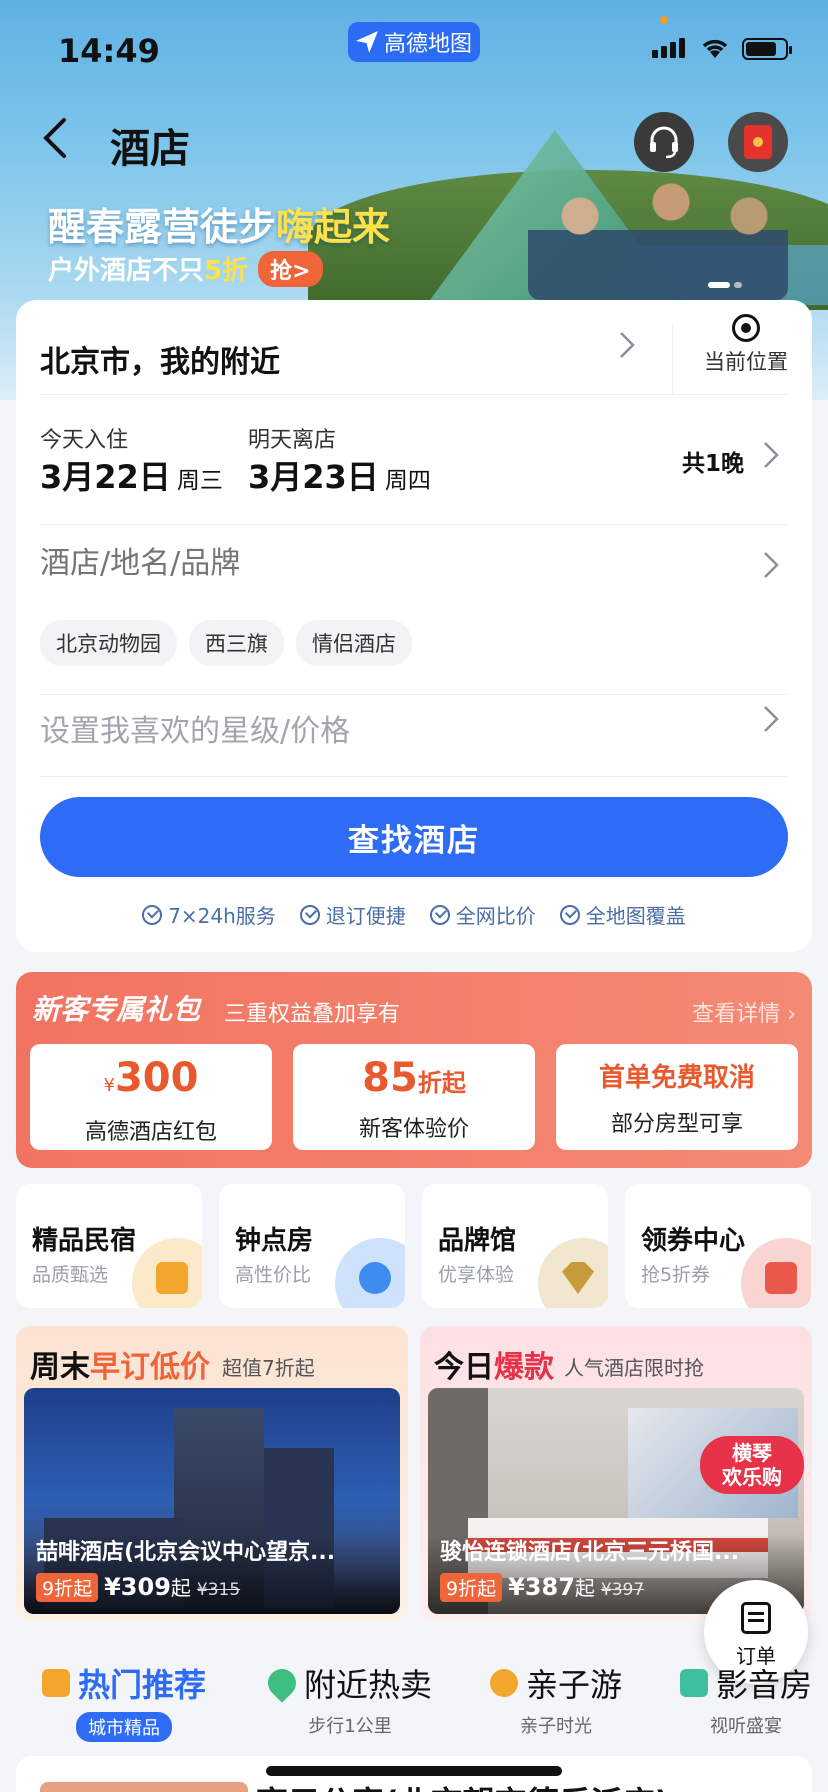  I want to click on star-price-selector: 设置我喜欢的星级/价格, so click(195, 728).